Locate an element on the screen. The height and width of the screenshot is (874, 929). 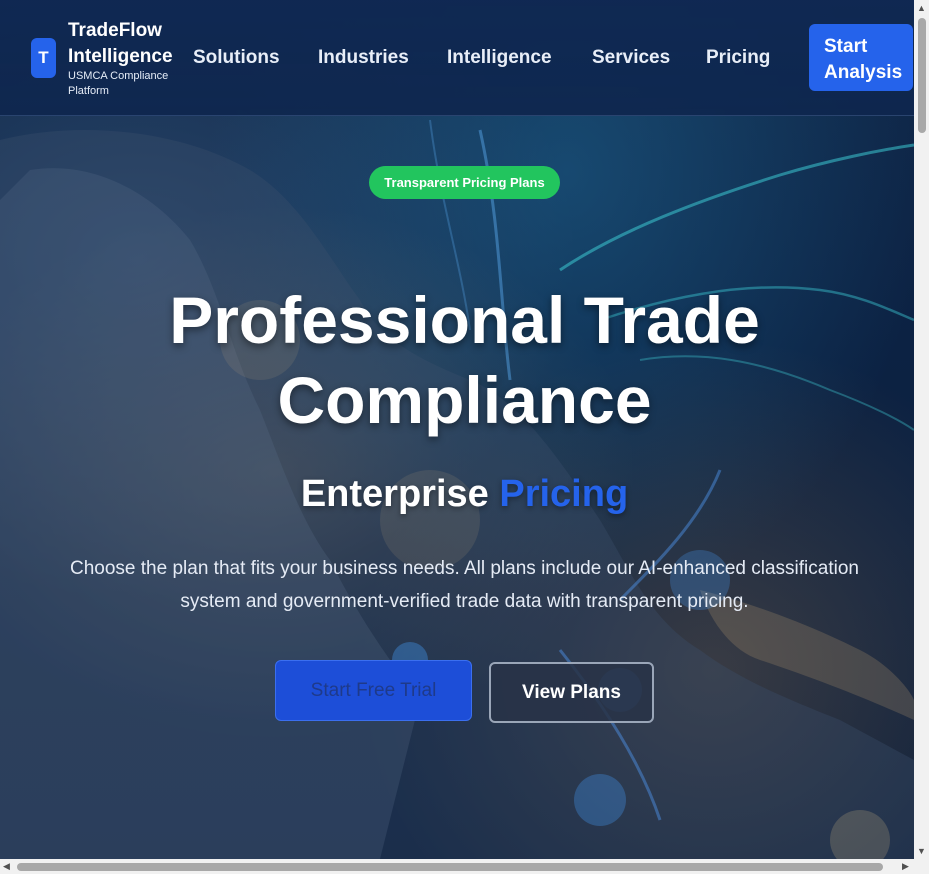
scrollbar-corner is located at coordinates (921, 866).